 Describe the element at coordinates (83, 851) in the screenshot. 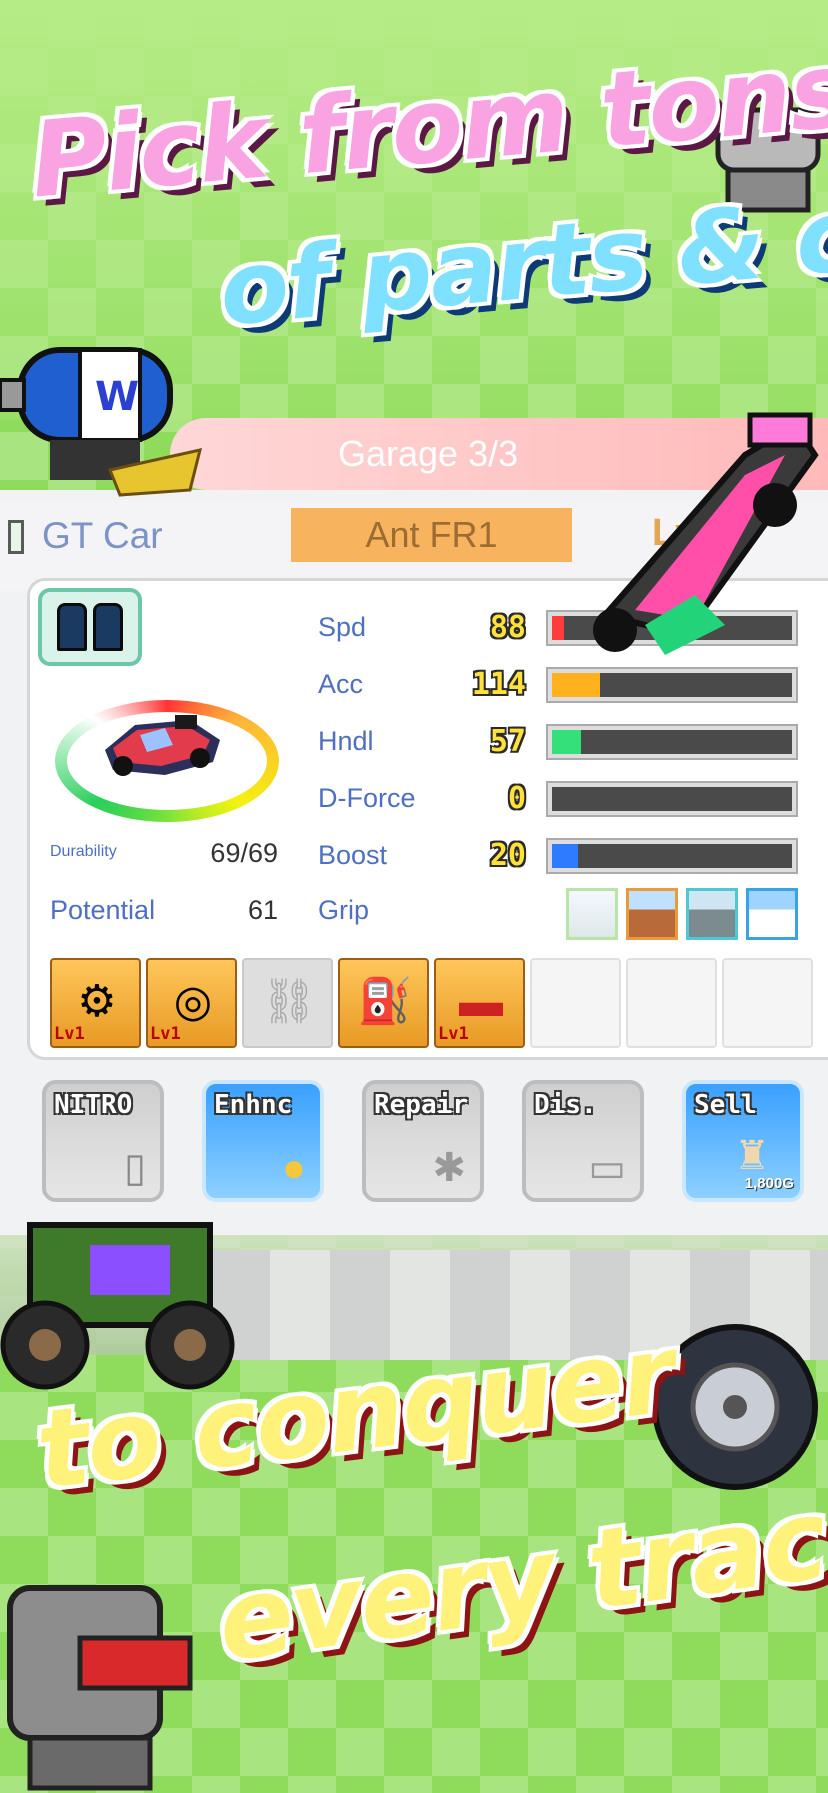

I see `durability-label: Durability` at that location.